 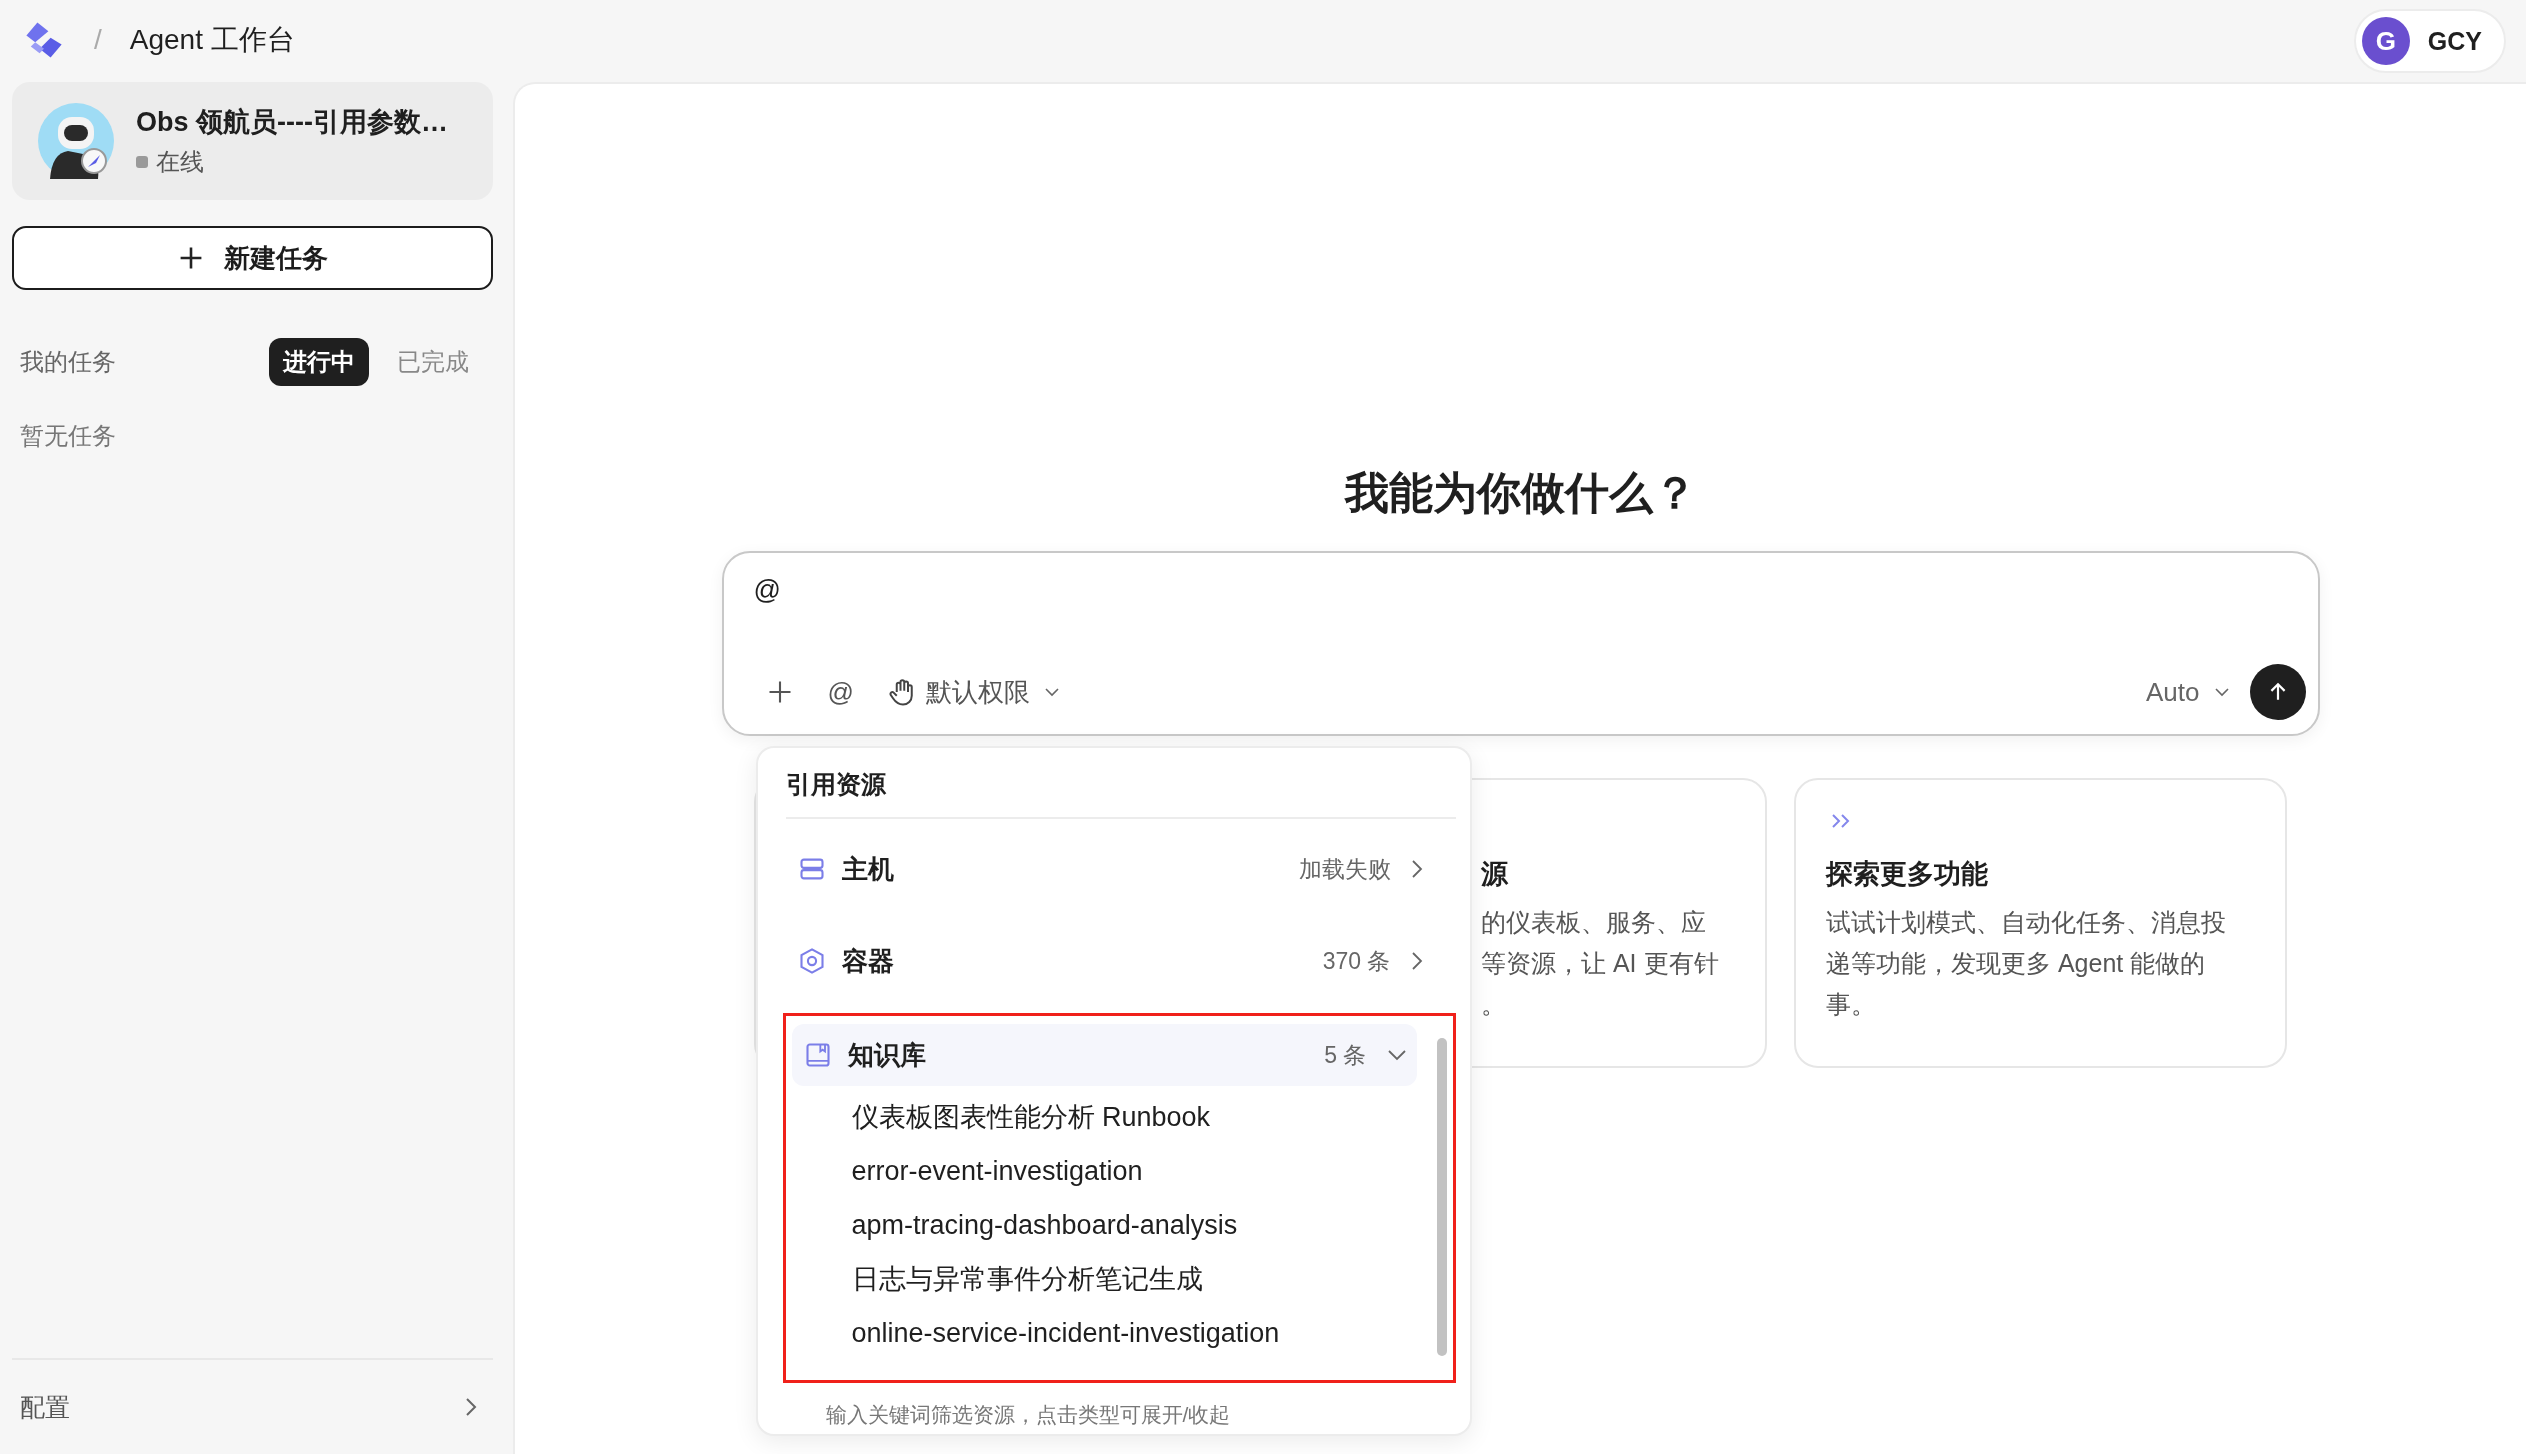 I want to click on permission-dropdown: 默认权限, so click(x=973, y=692).